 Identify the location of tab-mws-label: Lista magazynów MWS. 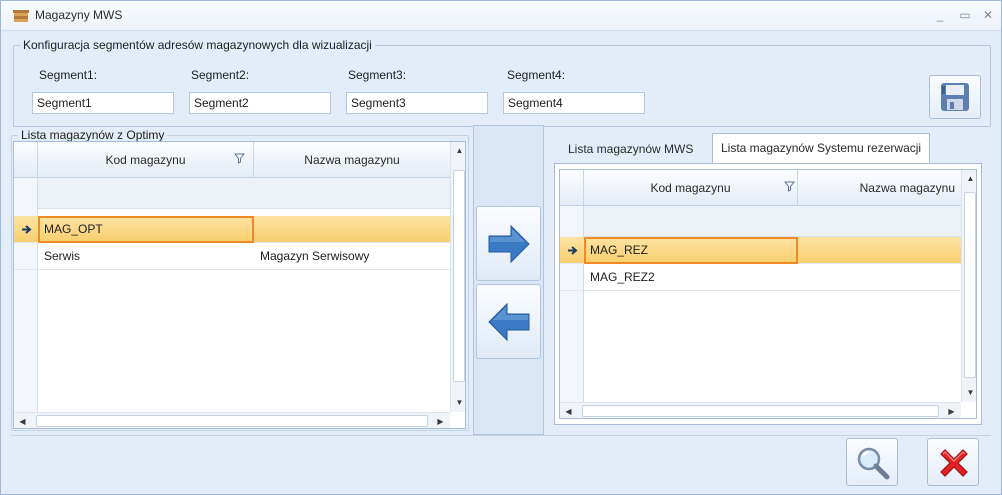
(631, 149).